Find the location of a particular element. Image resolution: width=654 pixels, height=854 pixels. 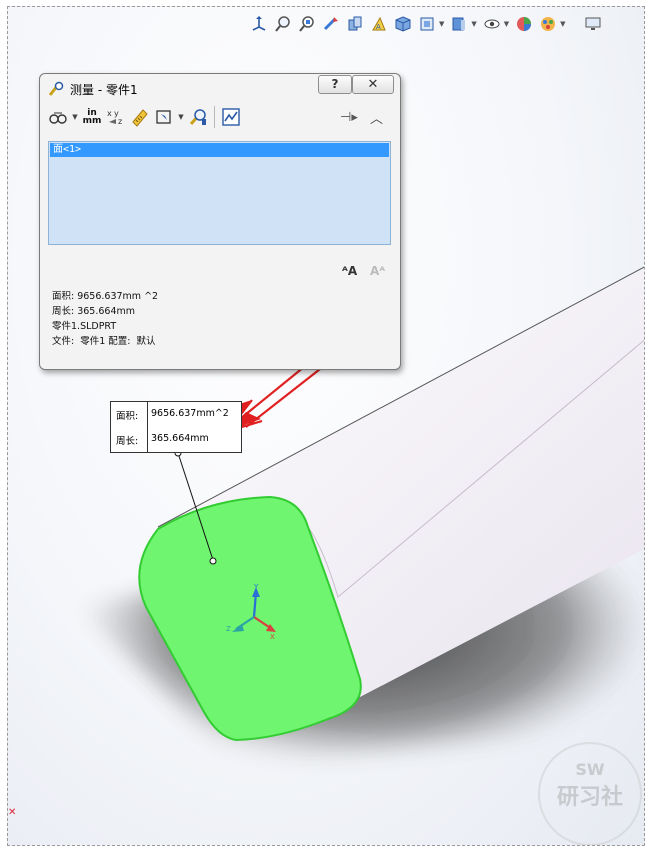

sensor-icon is located at coordinates (197, 117).